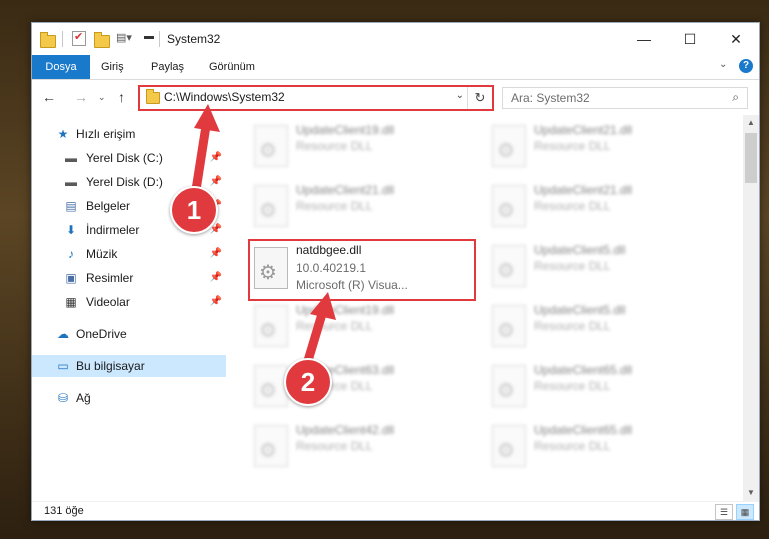 The width and height of the screenshot is (769, 539). I want to click on tab-paylas: Paylaş, so click(167, 67).